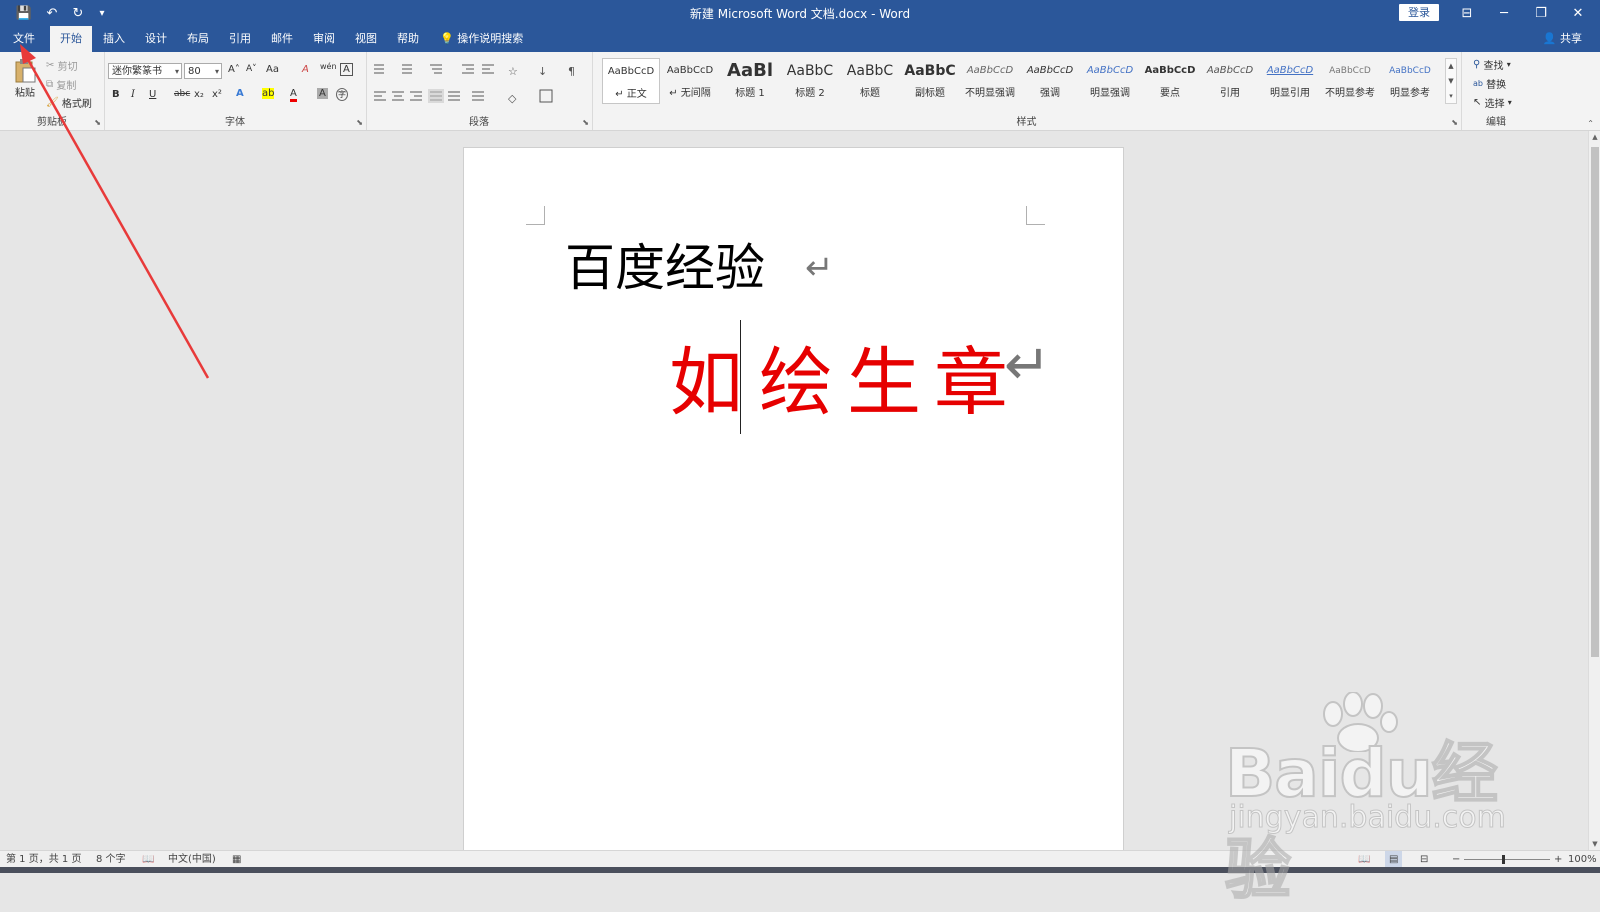 This screenshot has width=1600, height=912. What do you see at coordinates (52, 122) in the screenshot?
I see `clipboard-group-label: 剪贴板` at bounding box center [52, 122].